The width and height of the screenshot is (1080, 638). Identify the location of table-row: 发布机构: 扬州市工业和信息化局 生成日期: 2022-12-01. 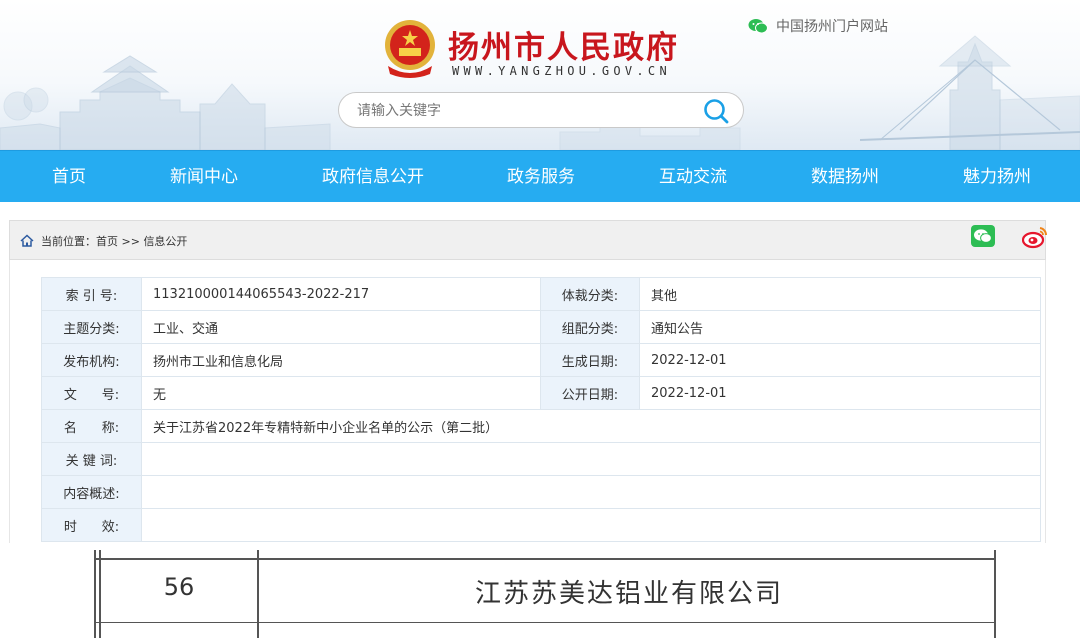
(541, 360).